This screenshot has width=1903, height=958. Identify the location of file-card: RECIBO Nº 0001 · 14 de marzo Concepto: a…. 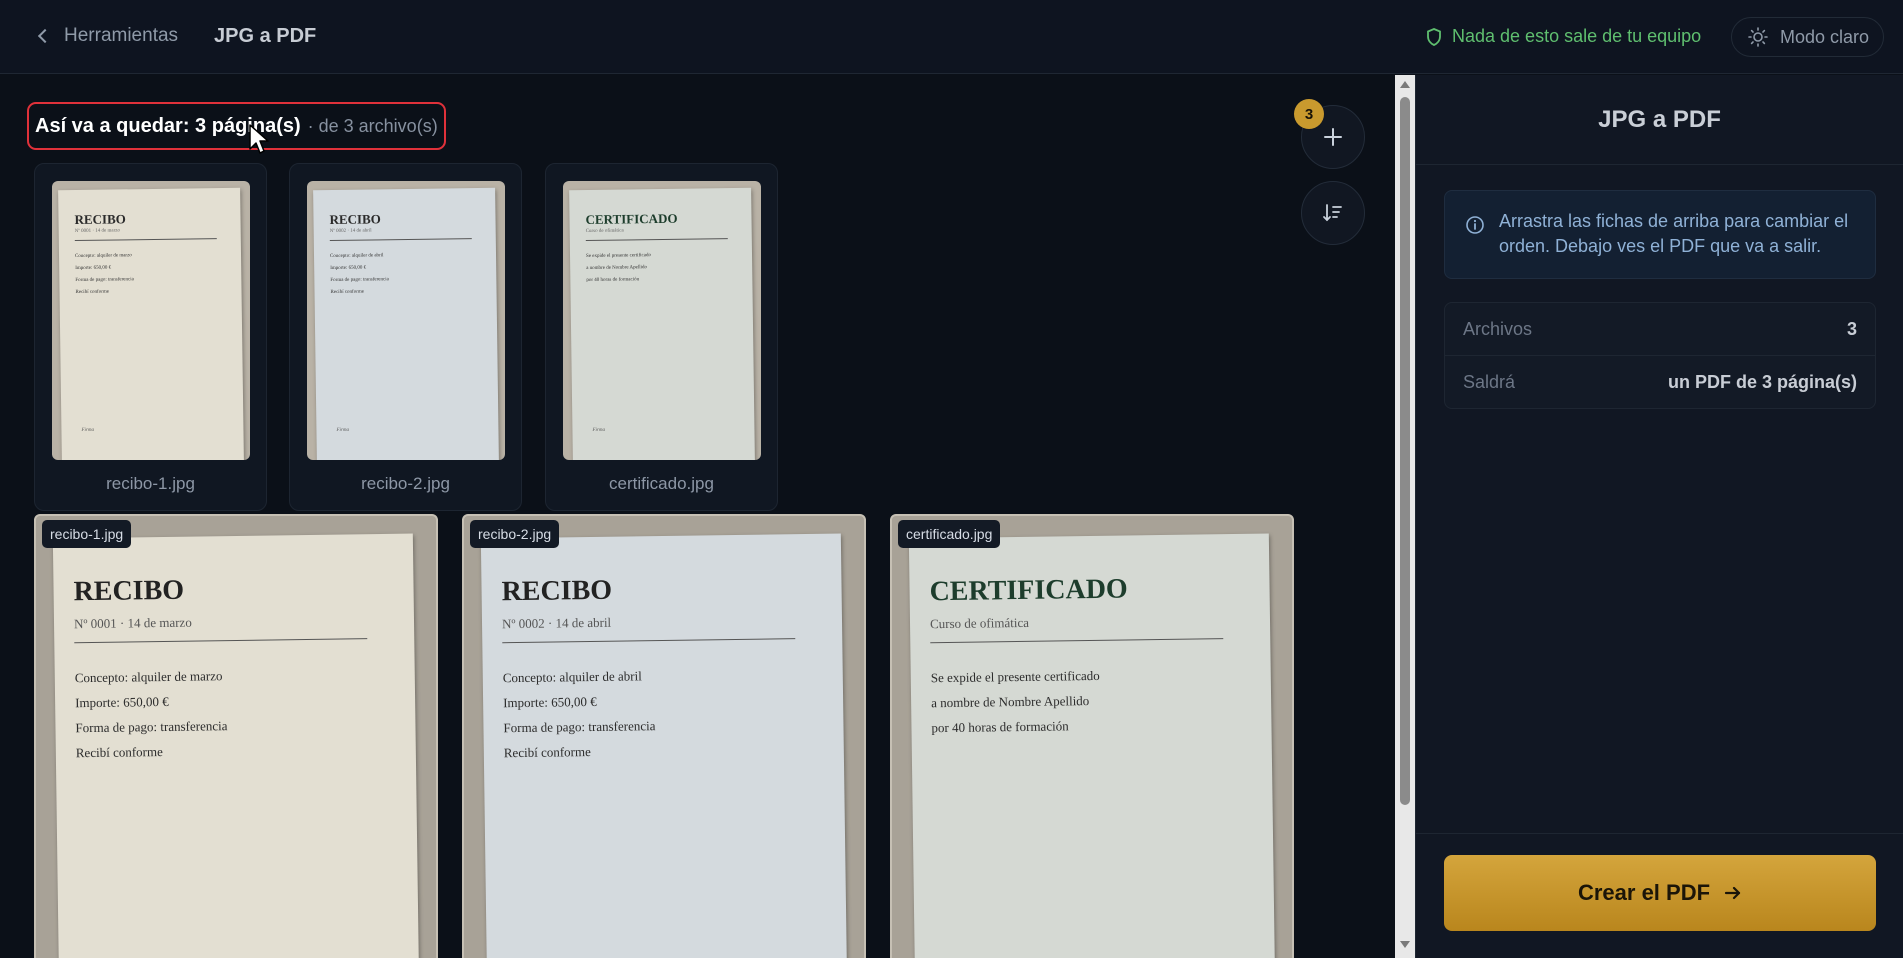
(150, 337).